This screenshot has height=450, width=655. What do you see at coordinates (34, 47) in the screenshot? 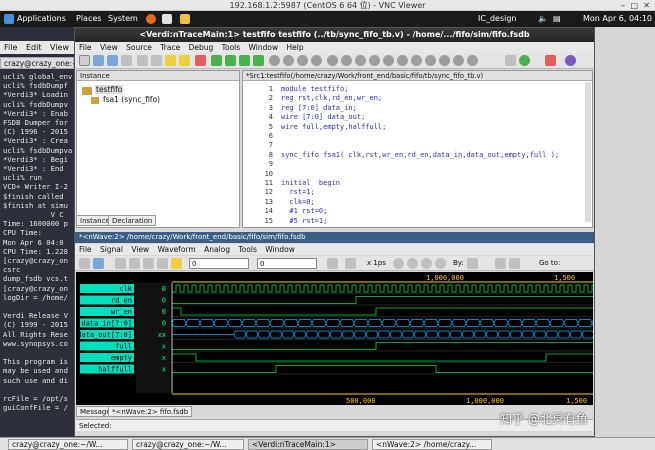
I see `term-menu-edit: Edit` at bounding box center [34, 47].